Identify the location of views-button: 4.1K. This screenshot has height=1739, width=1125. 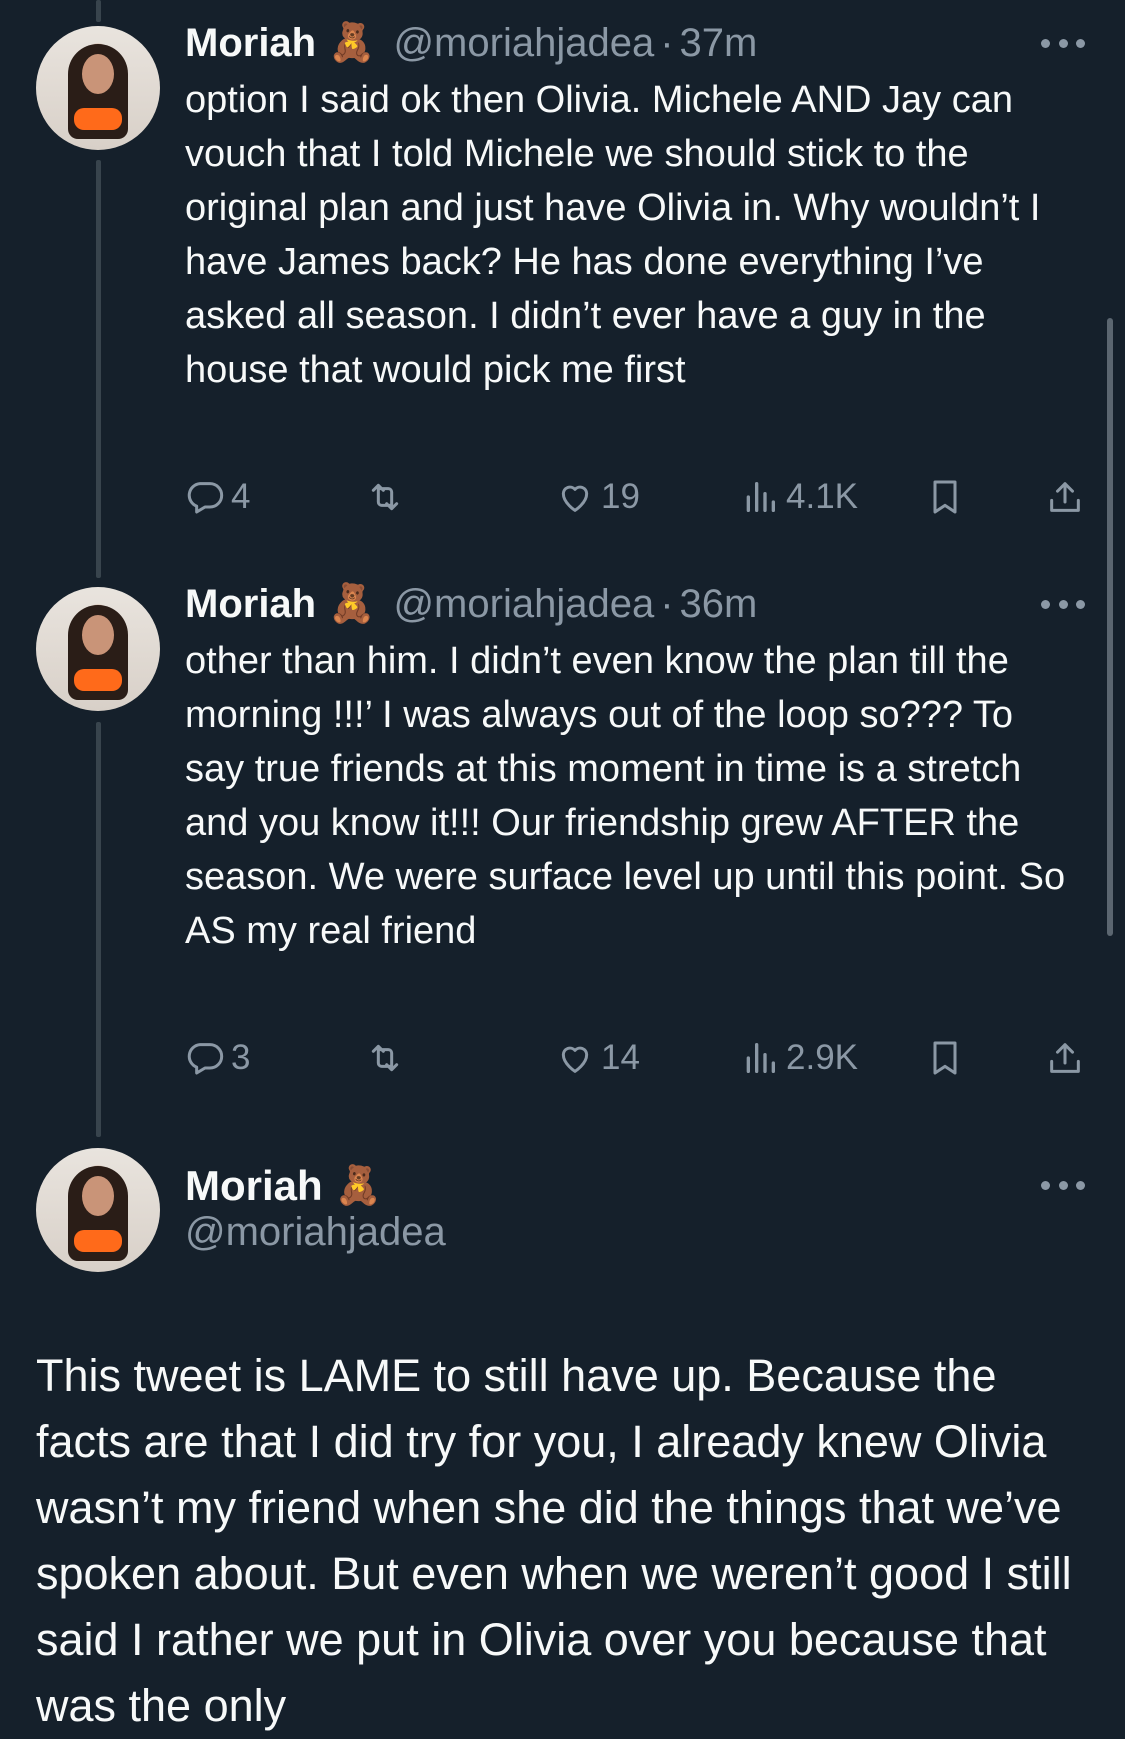
(799, 497).